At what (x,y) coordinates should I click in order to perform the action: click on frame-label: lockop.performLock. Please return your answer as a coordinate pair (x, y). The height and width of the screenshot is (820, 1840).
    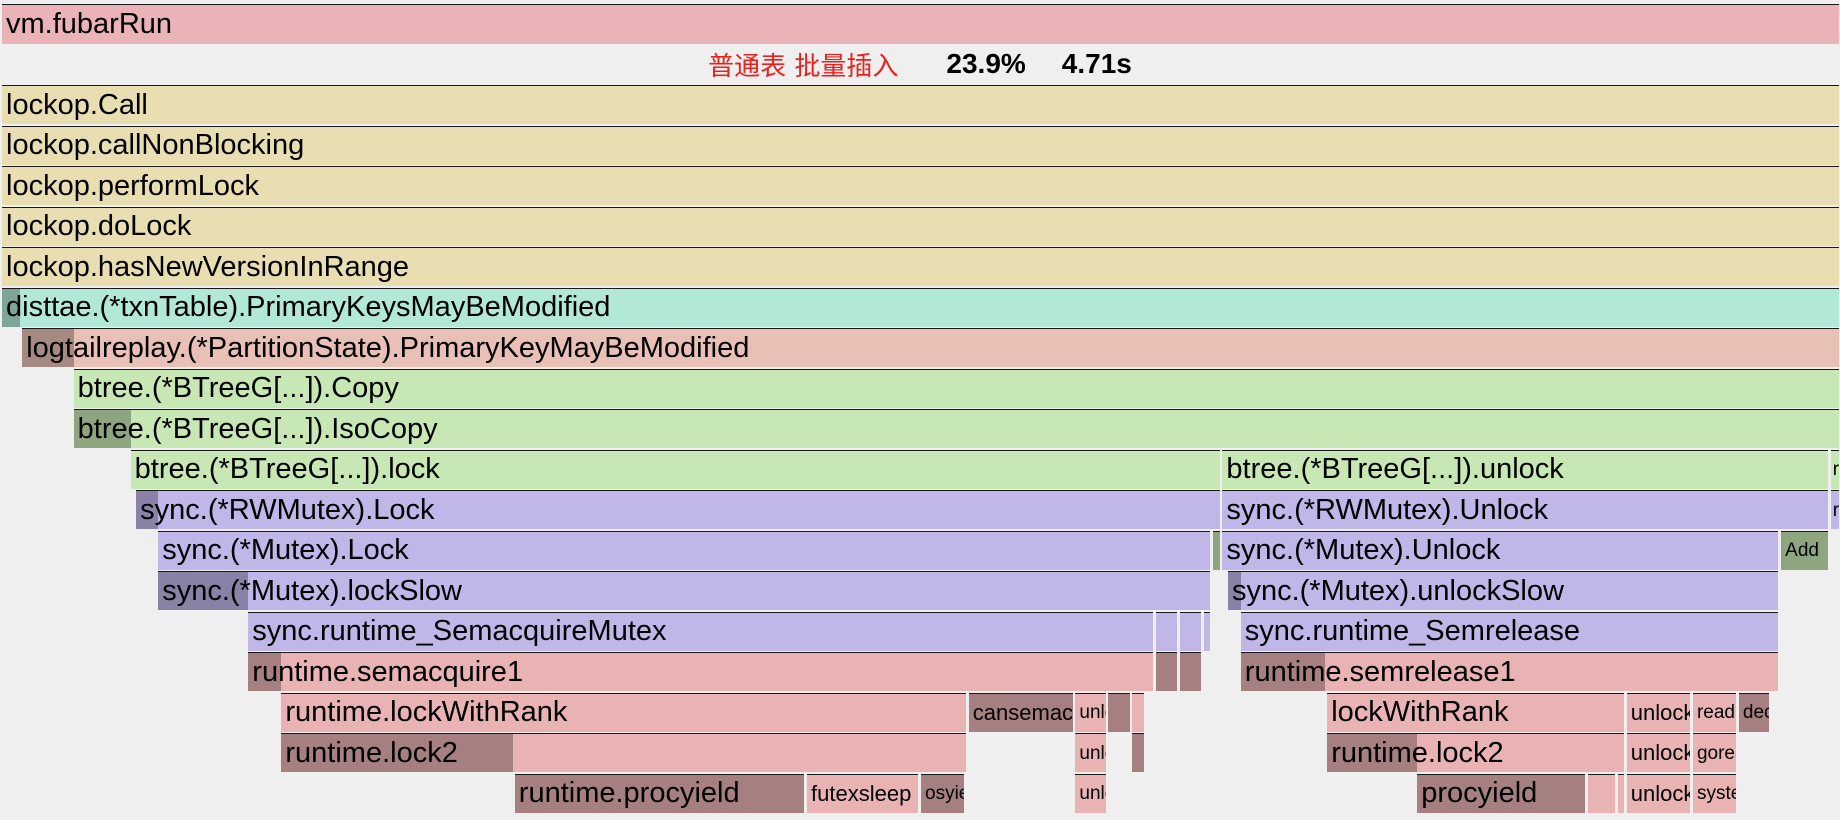
    Looking at the image, I should click on (133, 185).